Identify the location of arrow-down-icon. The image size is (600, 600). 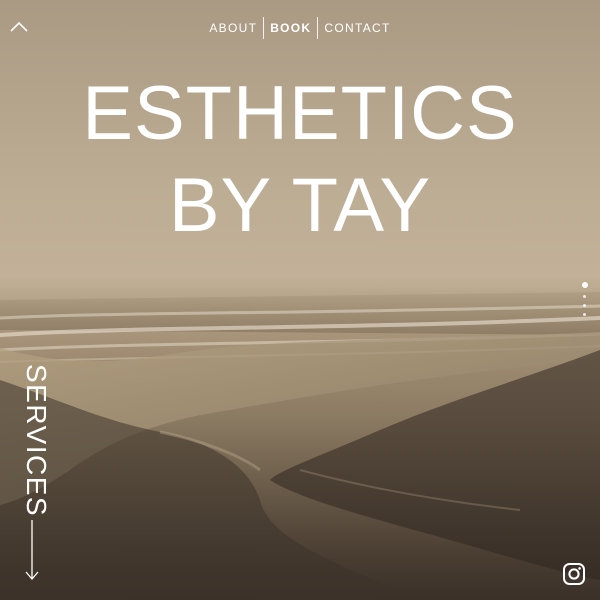
(32, 550).